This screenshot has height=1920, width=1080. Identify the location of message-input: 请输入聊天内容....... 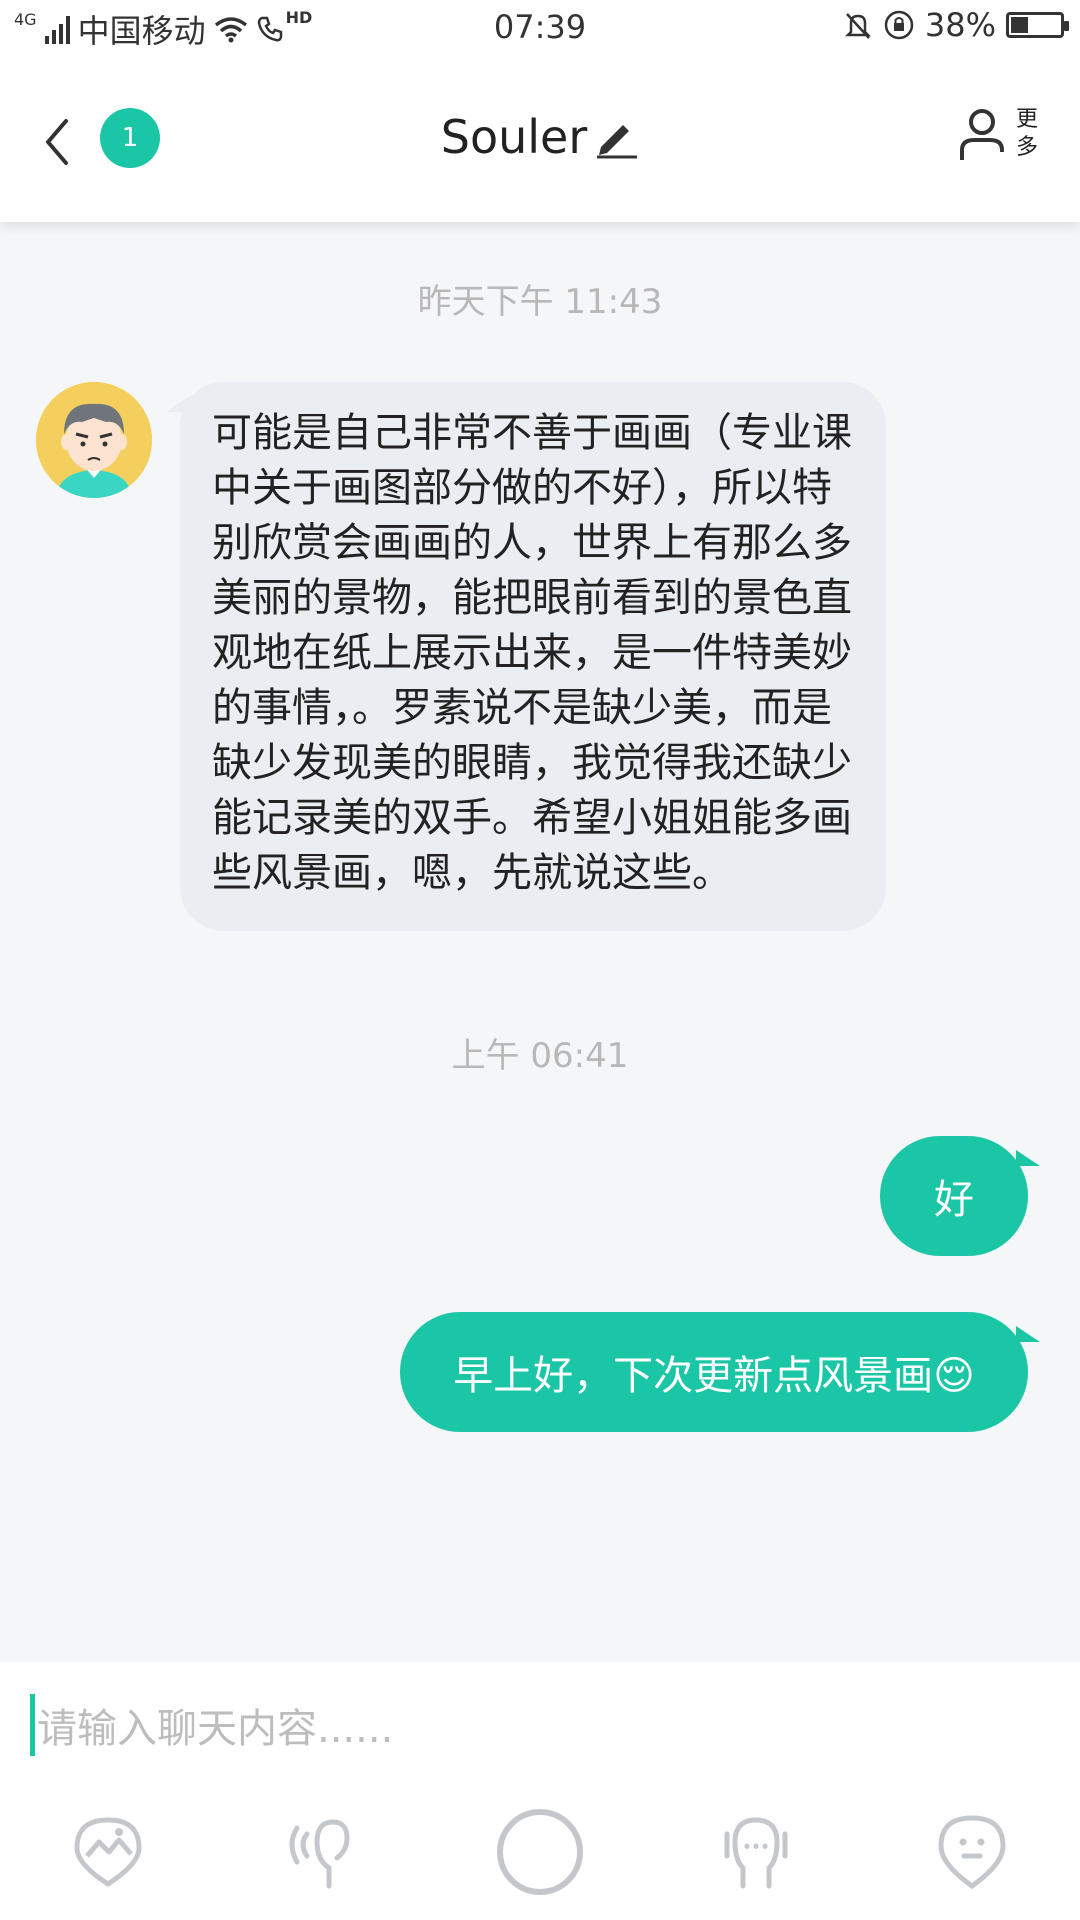
(540, 1725).